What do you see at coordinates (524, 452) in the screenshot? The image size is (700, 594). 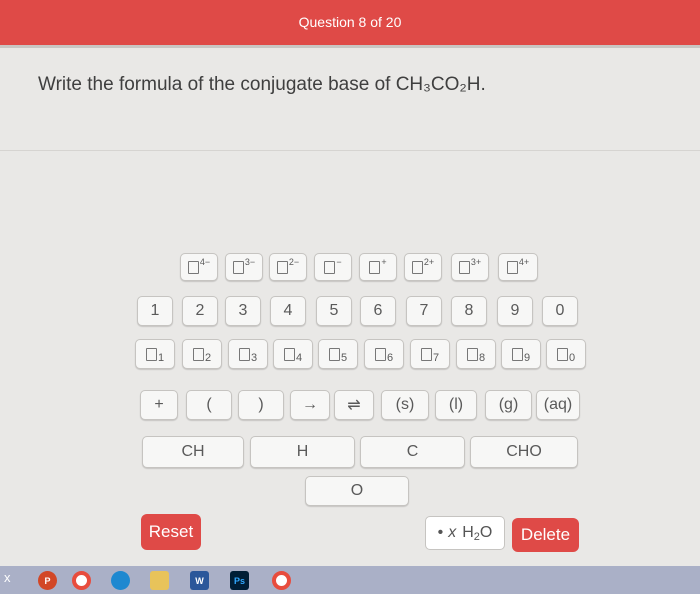 I see `element-key-cho: CHO` at bounding box center [524, 452].